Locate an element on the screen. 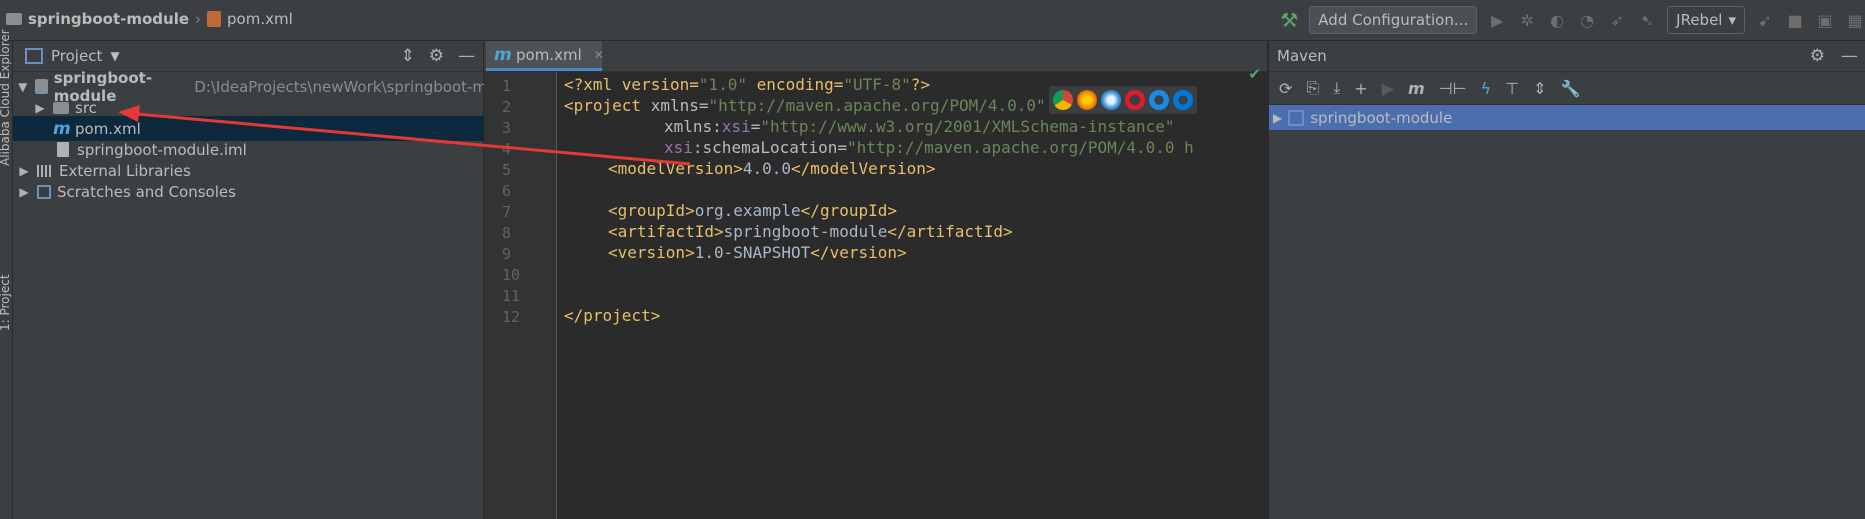  line-number: 1 is located at coordinates (507, 86).